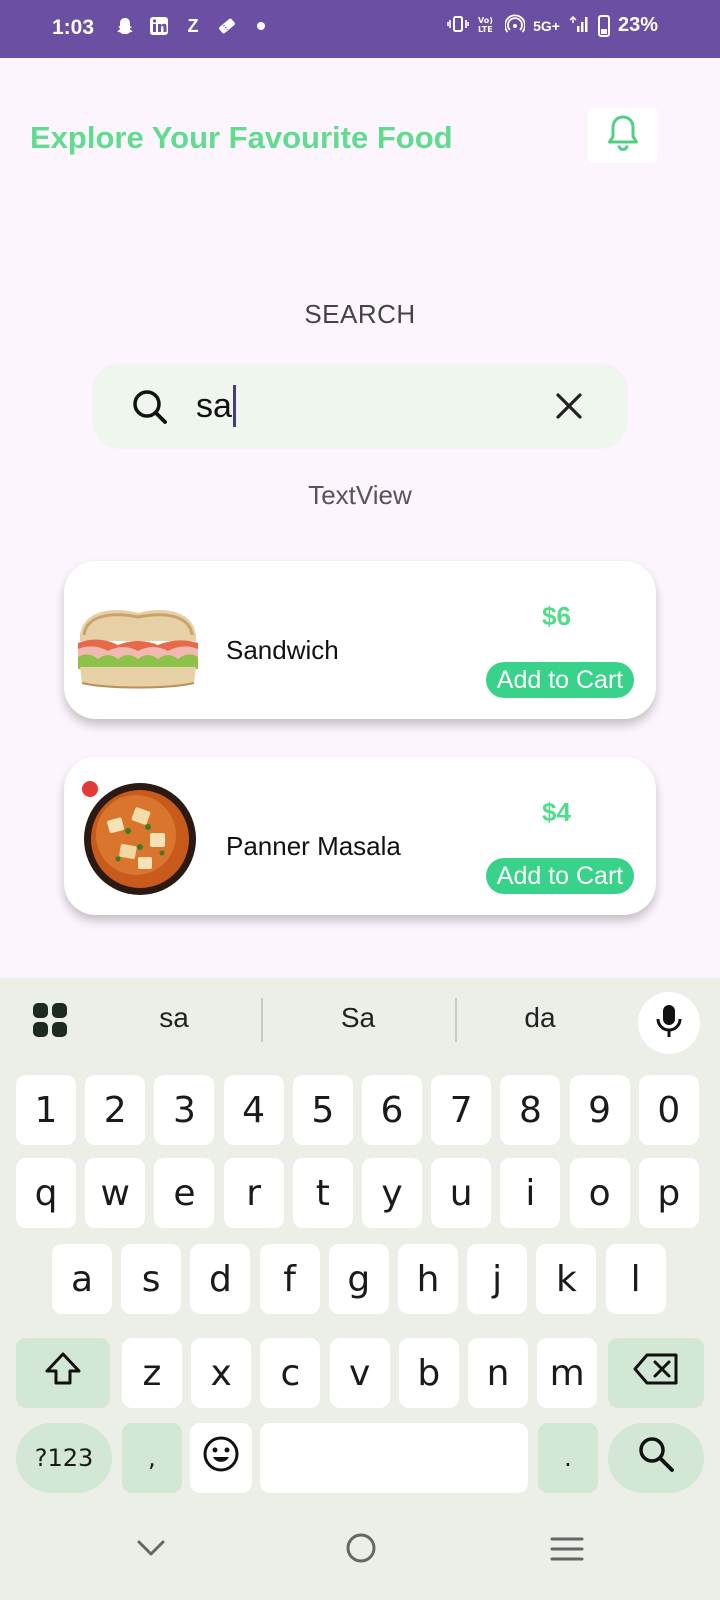 The height and width of the screenshot is (1600, 720). What do you see at coordinates (556, 812) in the screenshot?
I see `food-price: $4` at bounding box center [556, 812].